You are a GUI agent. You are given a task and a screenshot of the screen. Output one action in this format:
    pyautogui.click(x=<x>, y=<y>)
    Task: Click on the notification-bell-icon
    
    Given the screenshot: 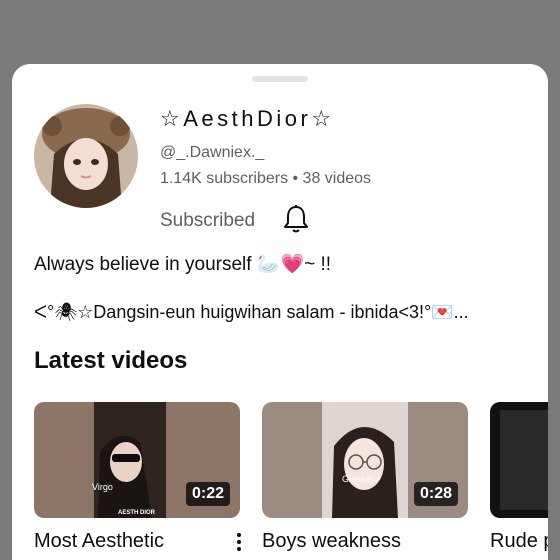 What is the action you would take?
    pyautogui.click(x=296, y=219)
    